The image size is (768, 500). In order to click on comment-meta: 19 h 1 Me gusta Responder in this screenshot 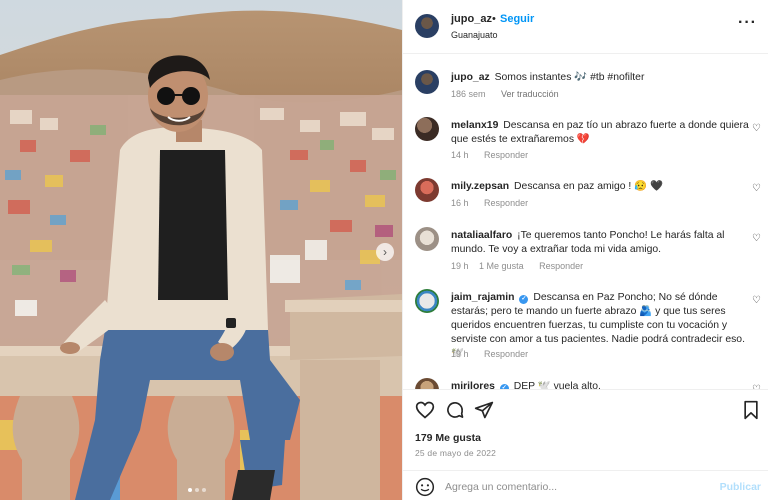, I will do `click(523, 266)`.